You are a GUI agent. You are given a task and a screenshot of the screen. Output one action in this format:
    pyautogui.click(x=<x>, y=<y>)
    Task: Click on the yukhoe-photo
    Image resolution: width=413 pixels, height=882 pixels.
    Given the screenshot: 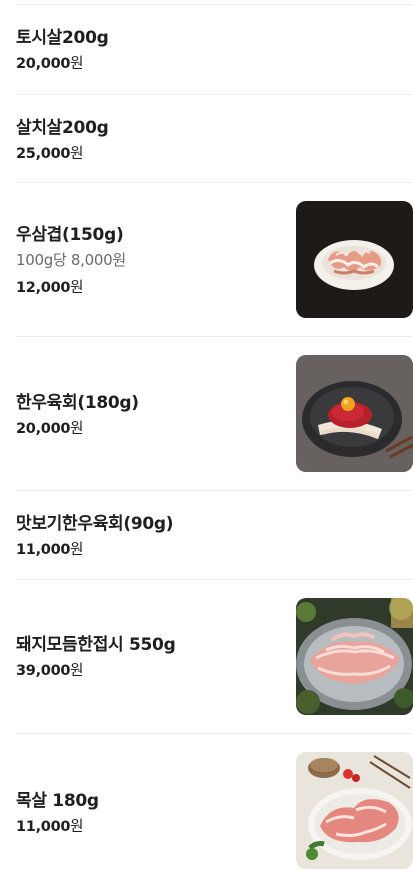 What is the action you would take?
    pyautogui.click(x=354, y=413)
    